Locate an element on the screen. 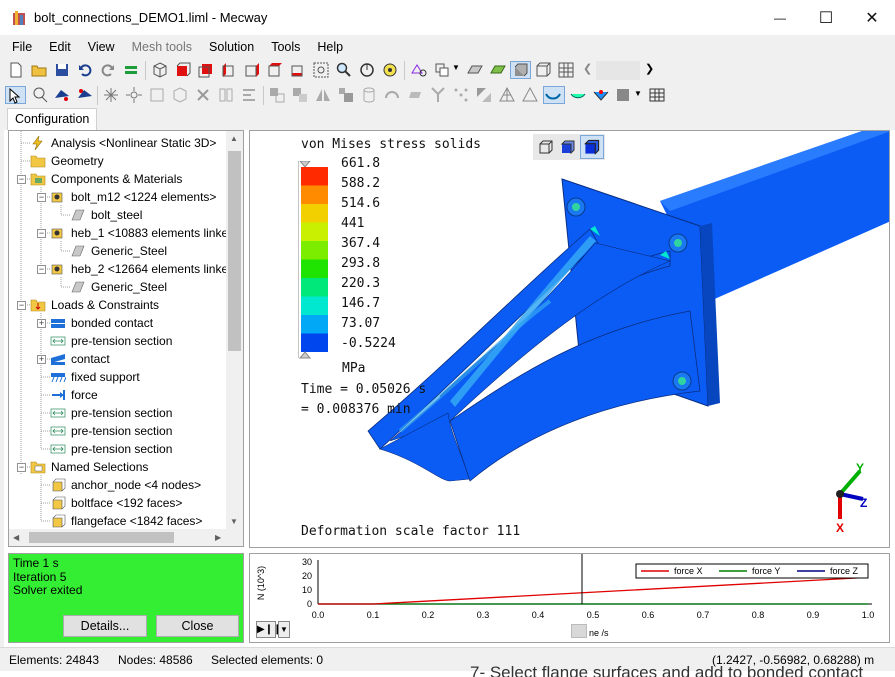  menu-solution: Solution is located at coordinates (231, 47).